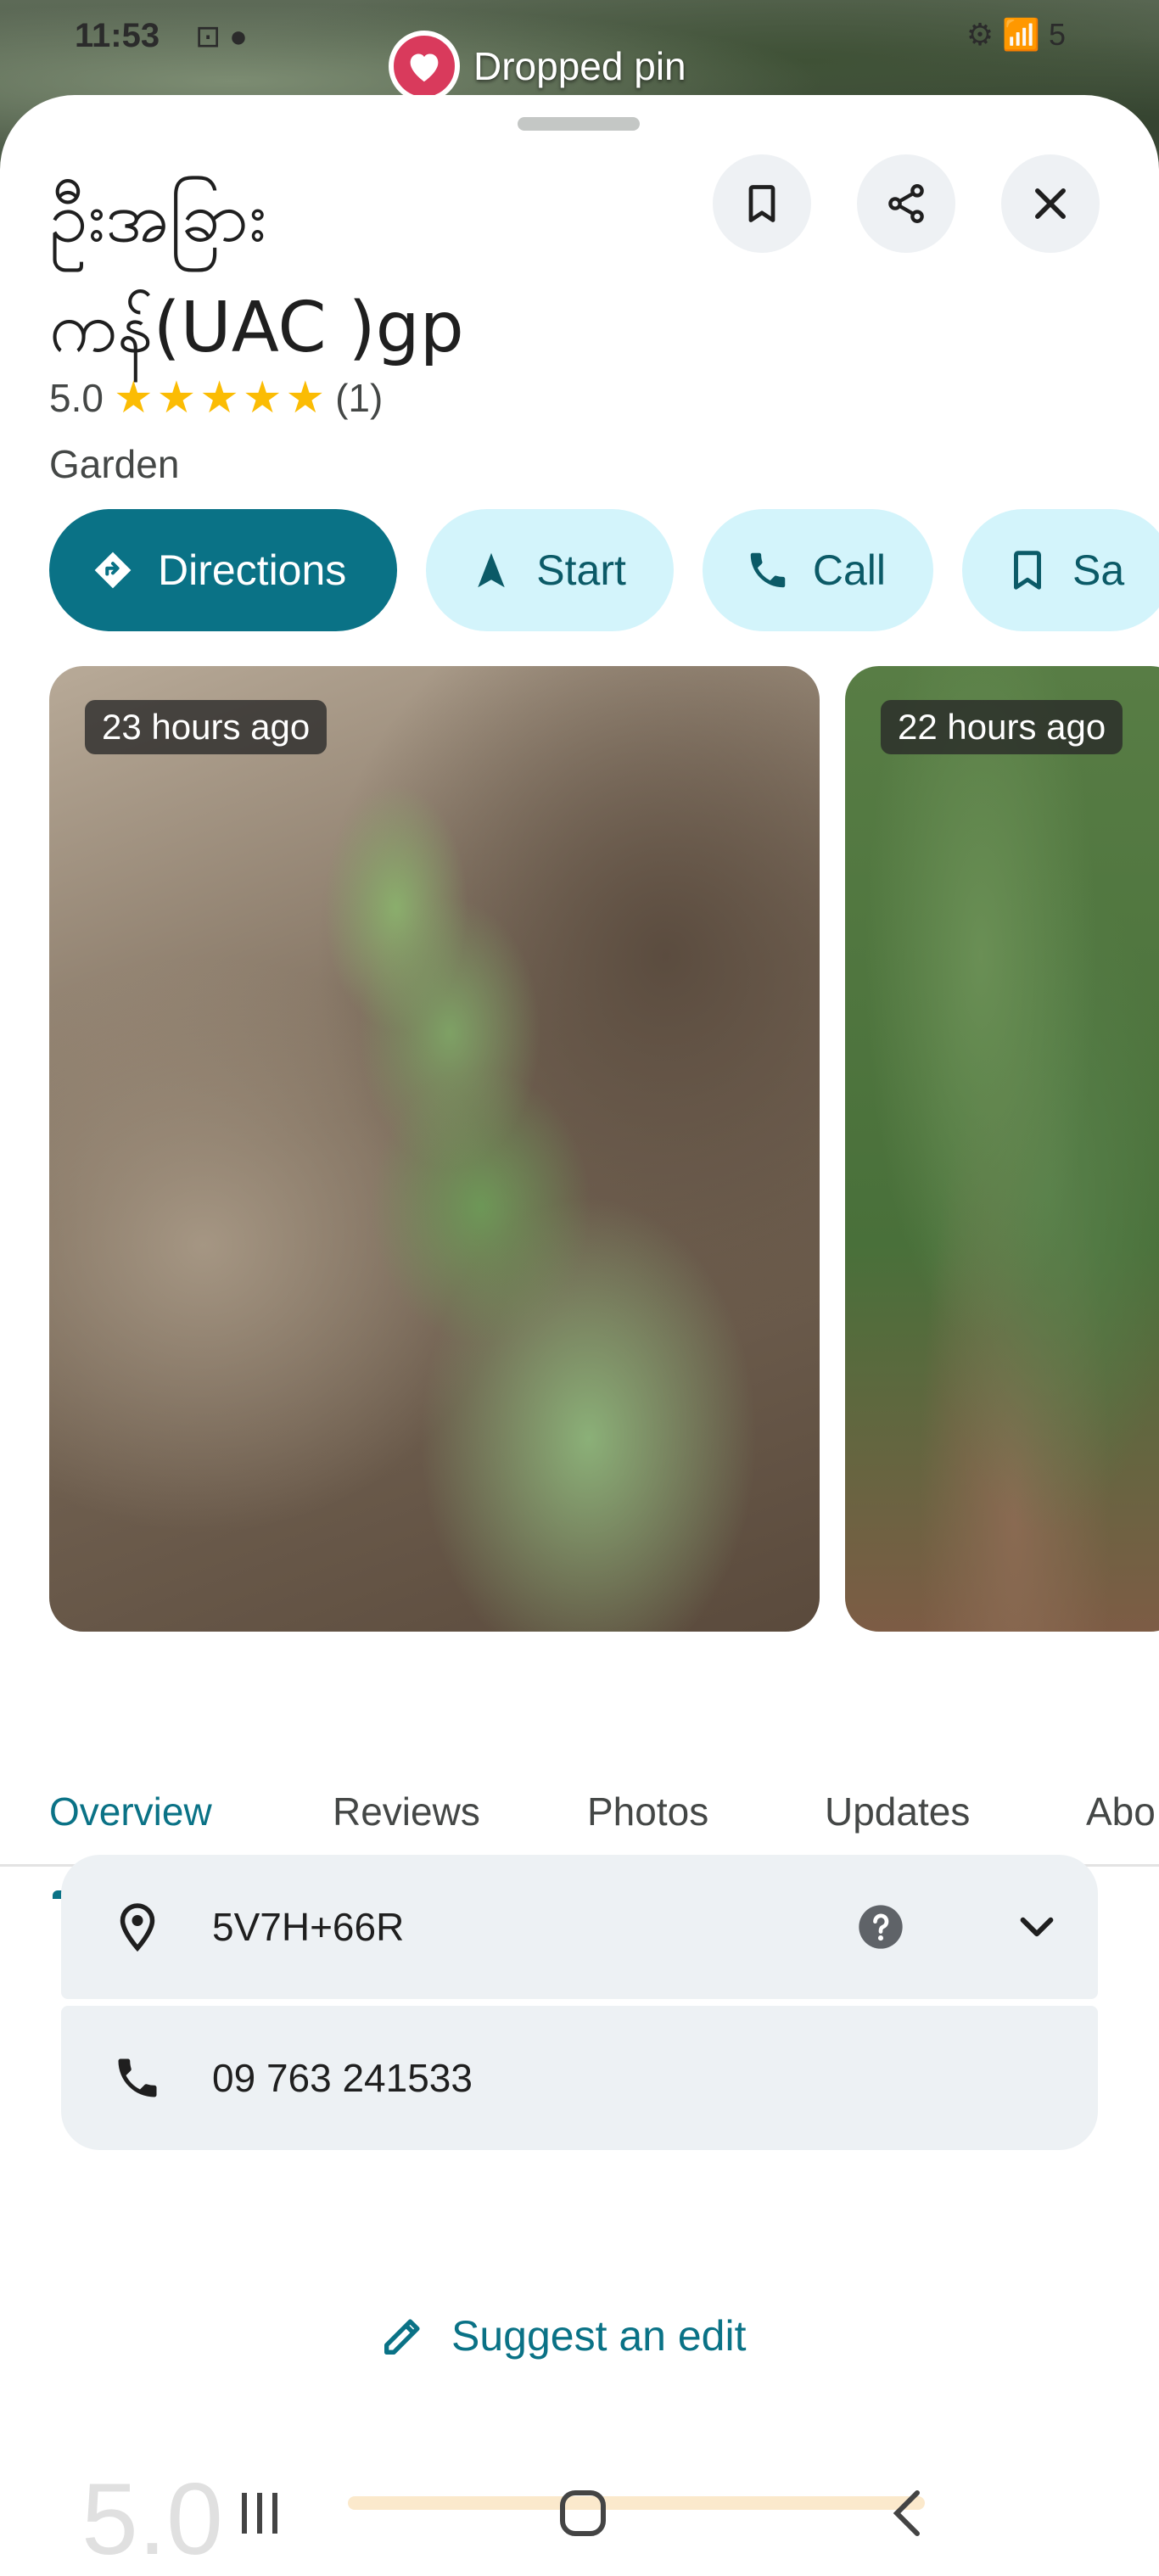 The width and height of the screenshot is (1159, 2576). What do you see at coordinates (1002, 1149) in the screenshot?
I see `place-photo: 22 hours ago` at bounding box center [1002, 1149].